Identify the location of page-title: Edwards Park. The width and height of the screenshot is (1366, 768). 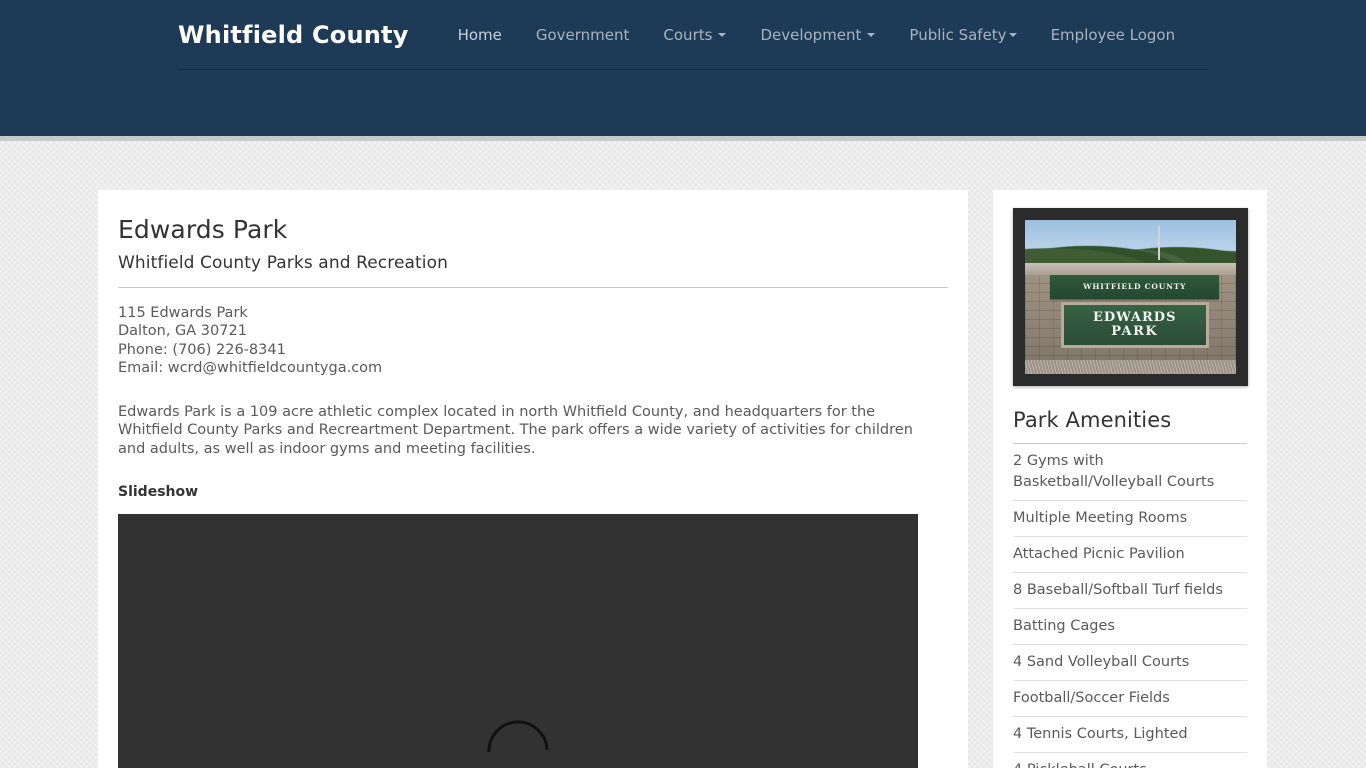
(203, 229).